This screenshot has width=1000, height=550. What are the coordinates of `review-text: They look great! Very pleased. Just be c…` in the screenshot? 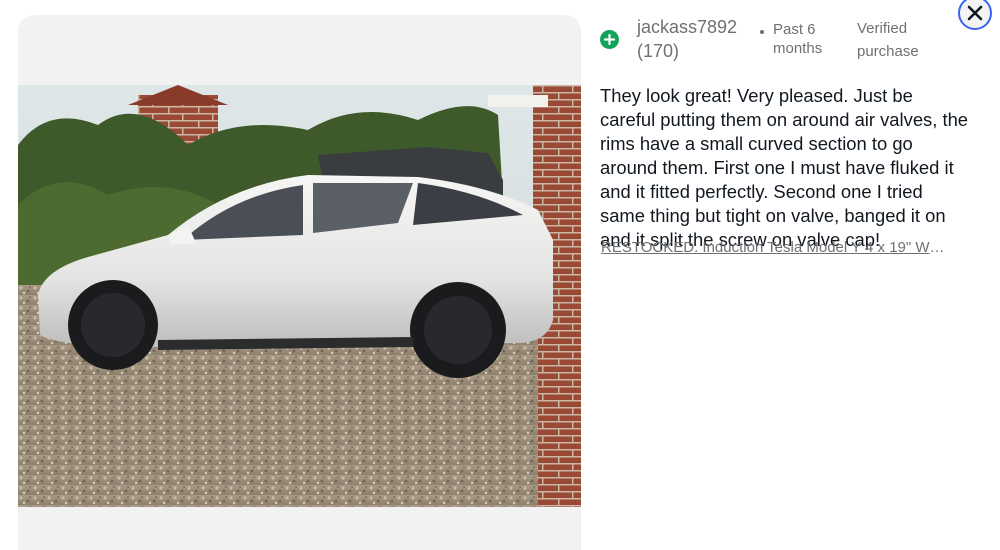 It's located at (784, 167).